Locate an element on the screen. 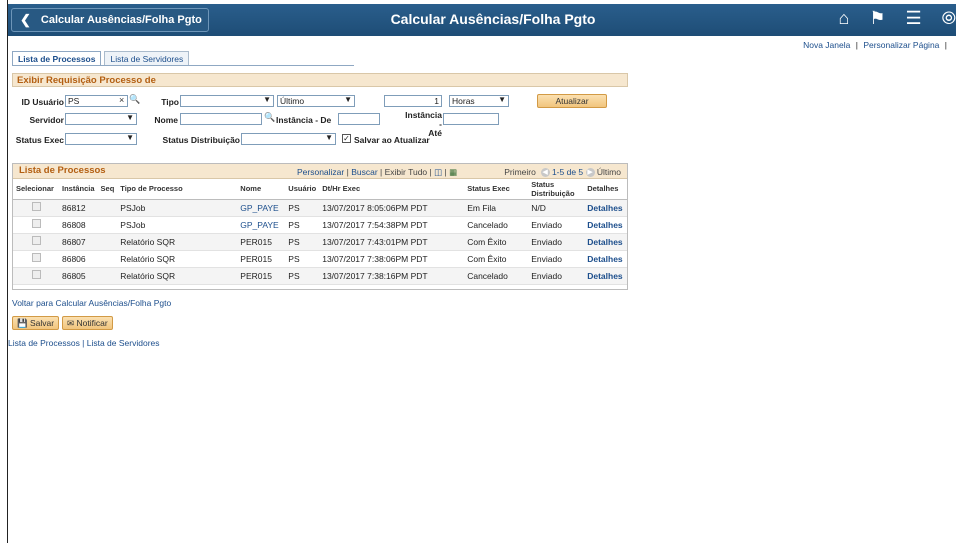  period-value: Último is located at coordinates (292, 101).